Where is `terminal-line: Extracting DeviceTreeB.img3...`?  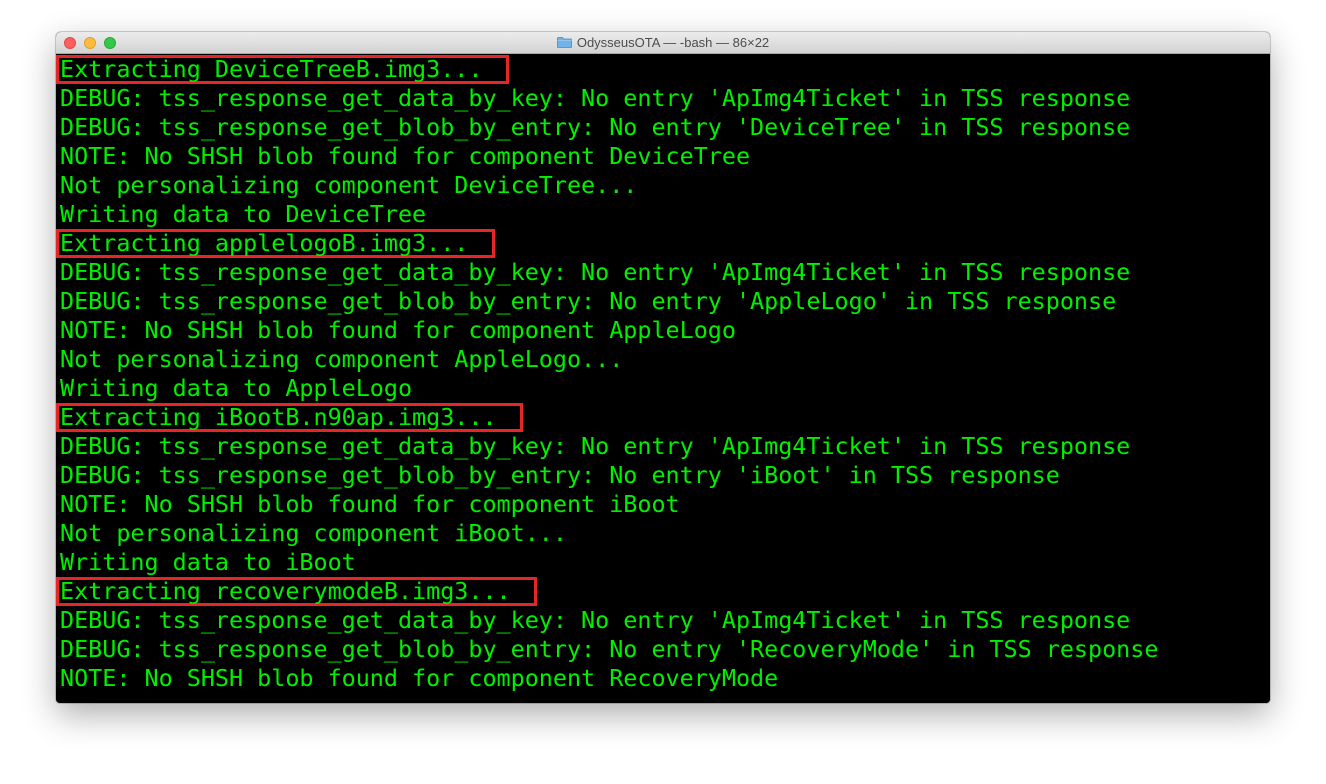
terminal-line: Extracting DeviceTreeB.img3... is located at coordinates (271, 69).